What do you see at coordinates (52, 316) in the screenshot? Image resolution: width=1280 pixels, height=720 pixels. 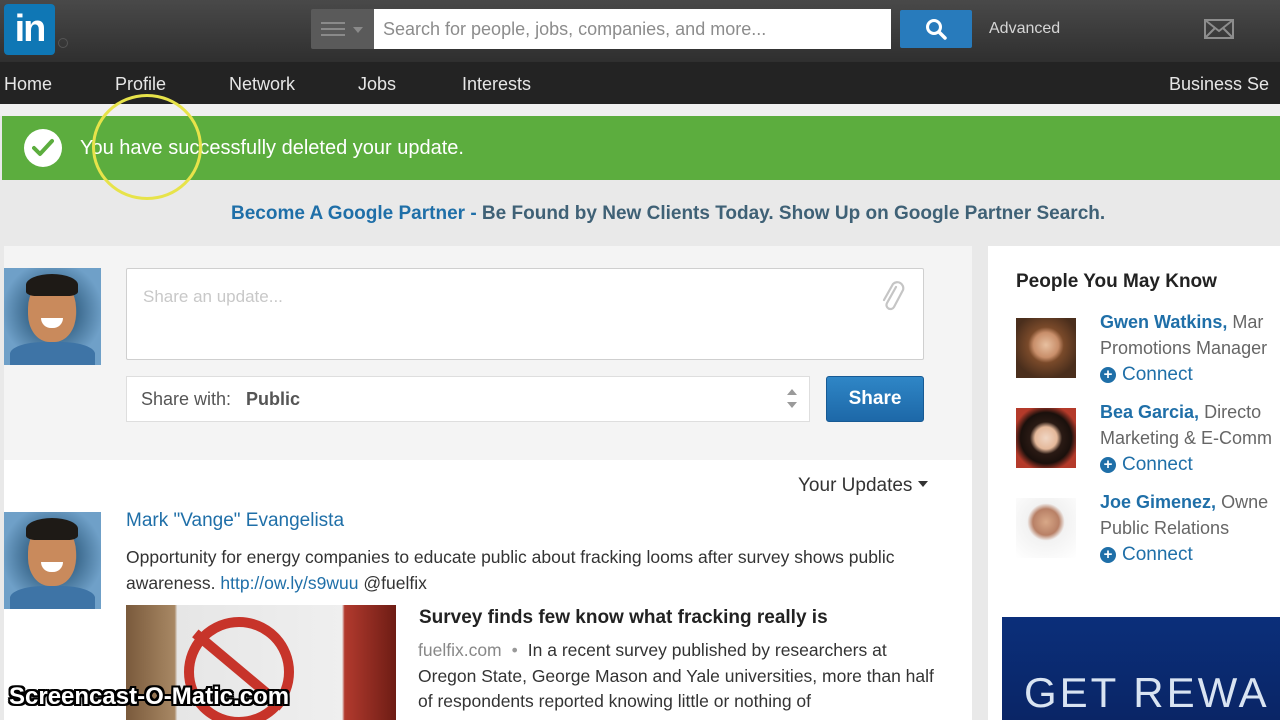 I see `user-avatar` at bounding box center [52, 316].